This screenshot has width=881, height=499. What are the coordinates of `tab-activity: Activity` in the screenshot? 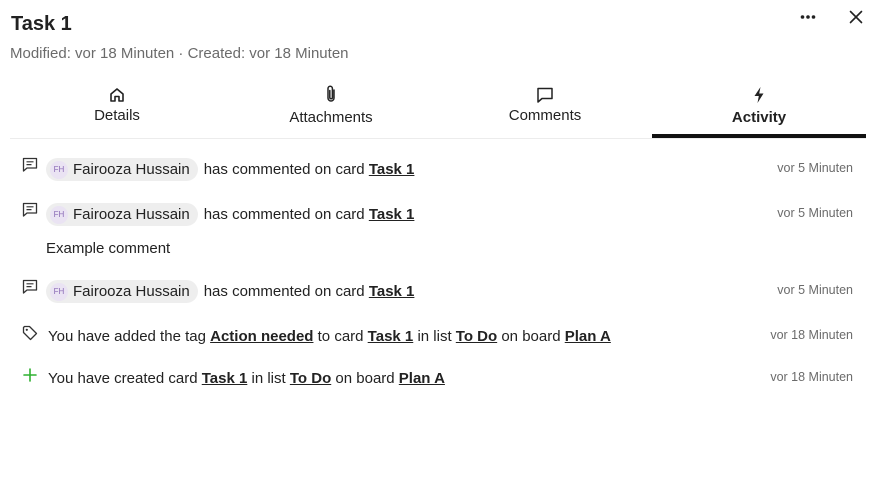 It's located at (759, 110).